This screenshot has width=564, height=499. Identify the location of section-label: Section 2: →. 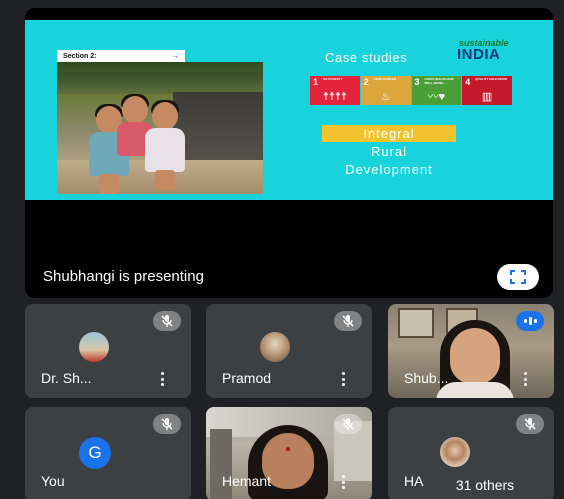
(121, 56).